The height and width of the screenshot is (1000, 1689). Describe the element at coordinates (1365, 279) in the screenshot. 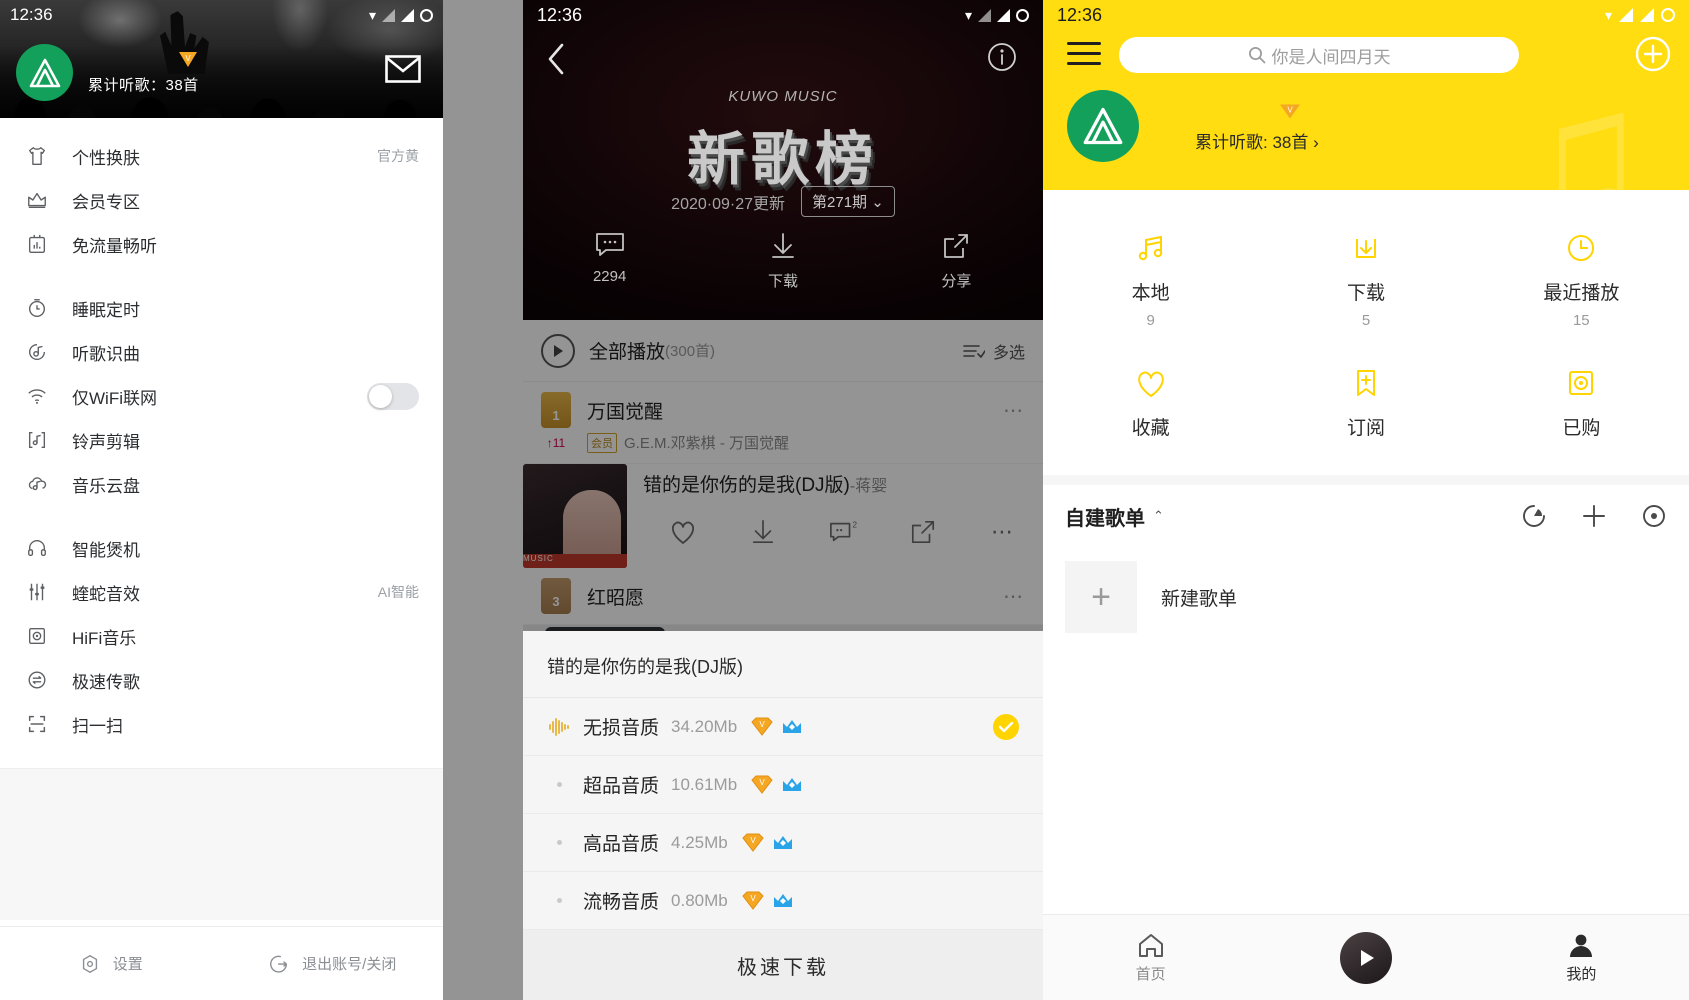

I see `quick-entry-download: 下载 5` at that location.